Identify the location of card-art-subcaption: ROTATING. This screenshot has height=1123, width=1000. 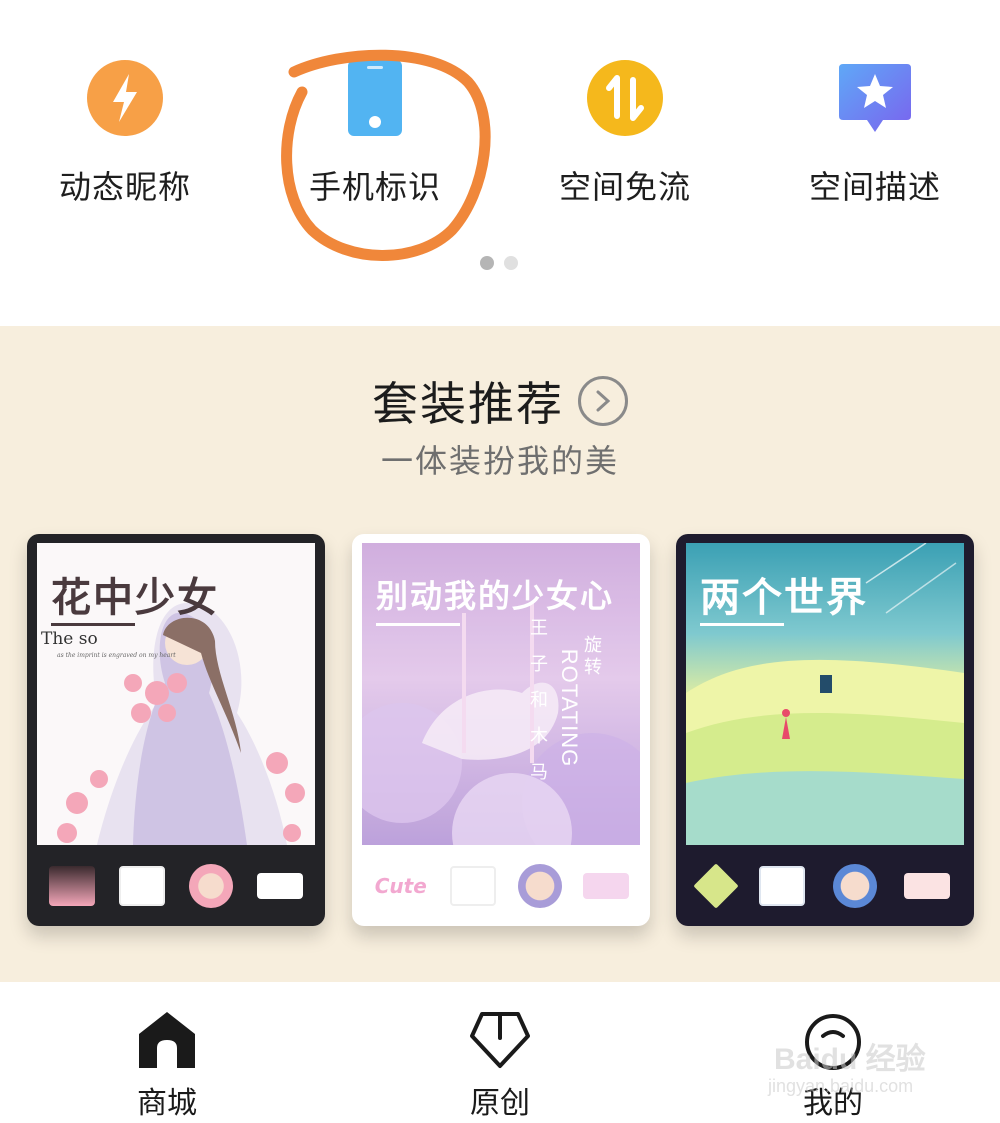
(570, 708).